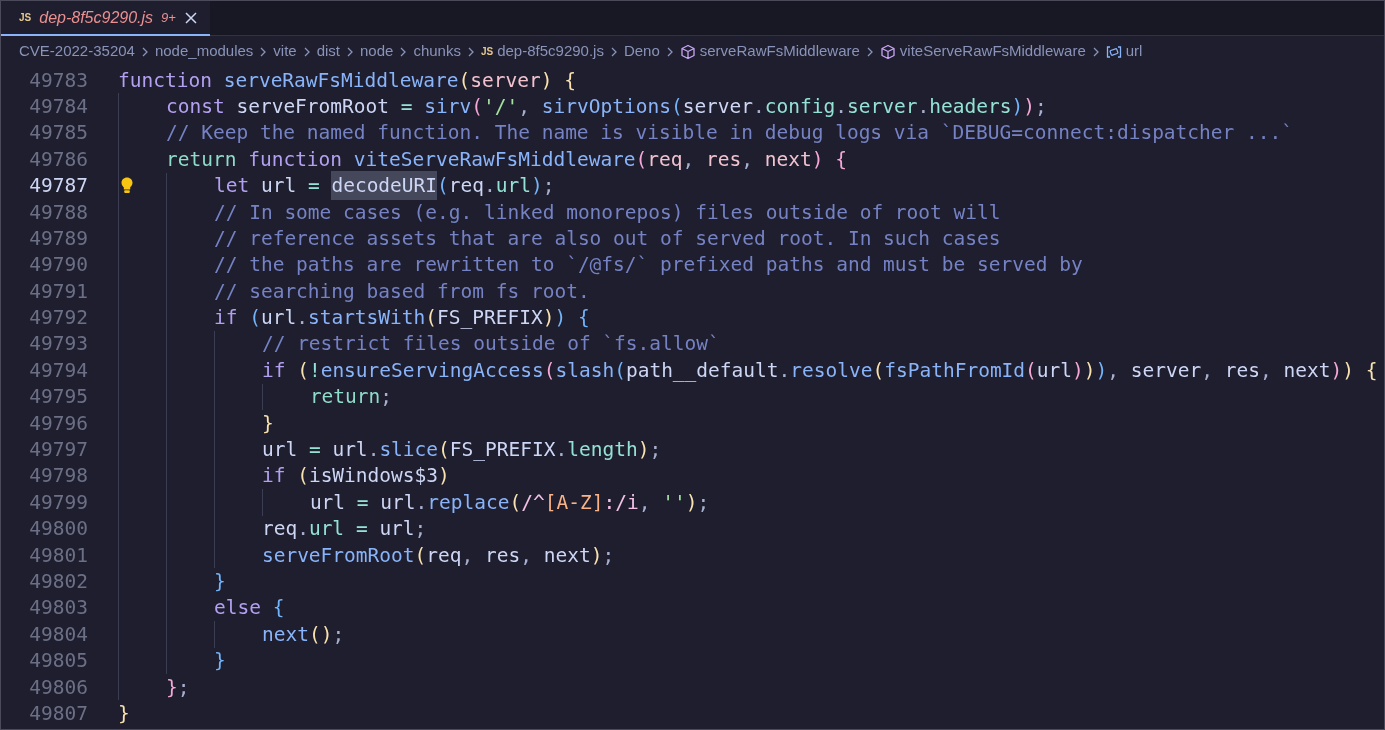  I want to click on code-line: url = url.slice(FS_PREFIX.length);, so click(390, 449).